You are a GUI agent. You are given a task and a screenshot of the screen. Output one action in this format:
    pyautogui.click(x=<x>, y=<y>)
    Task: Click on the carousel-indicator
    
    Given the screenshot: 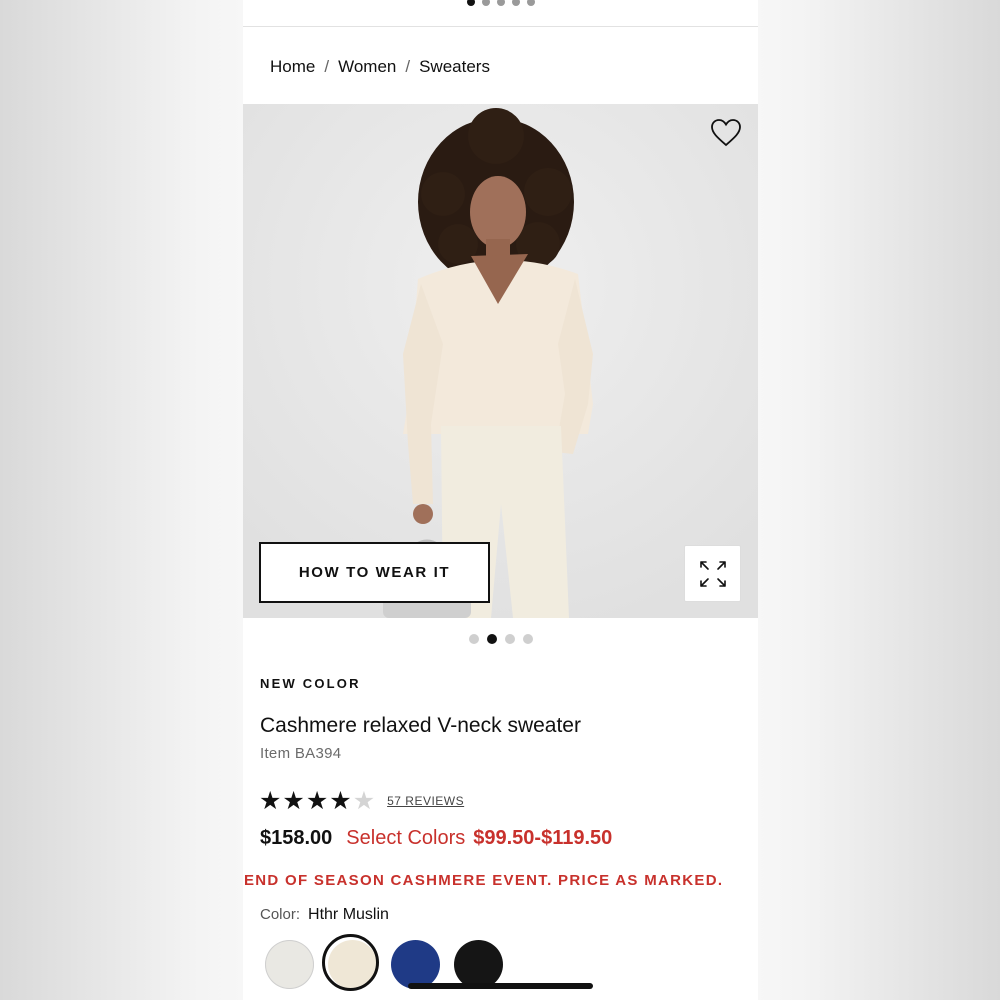 What is the action you would take?
    pyautogui.click(x=500, y=639)
    